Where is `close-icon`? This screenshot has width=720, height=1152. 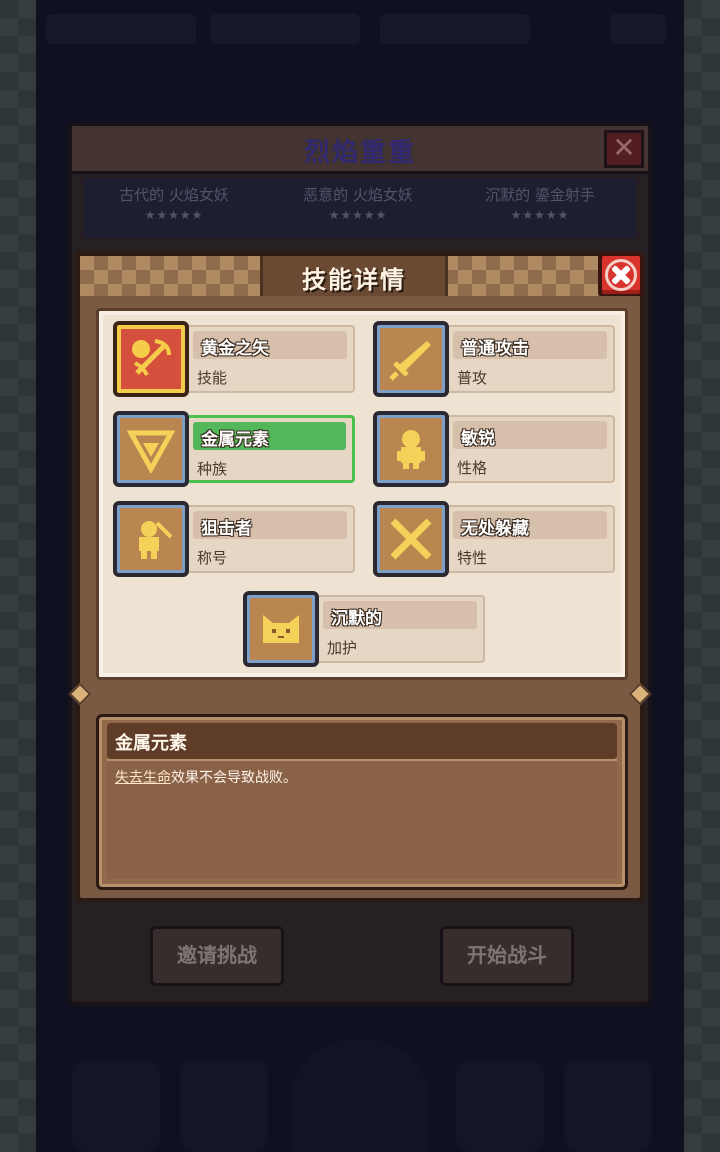
close-icon is located at coordinates (621, 275).